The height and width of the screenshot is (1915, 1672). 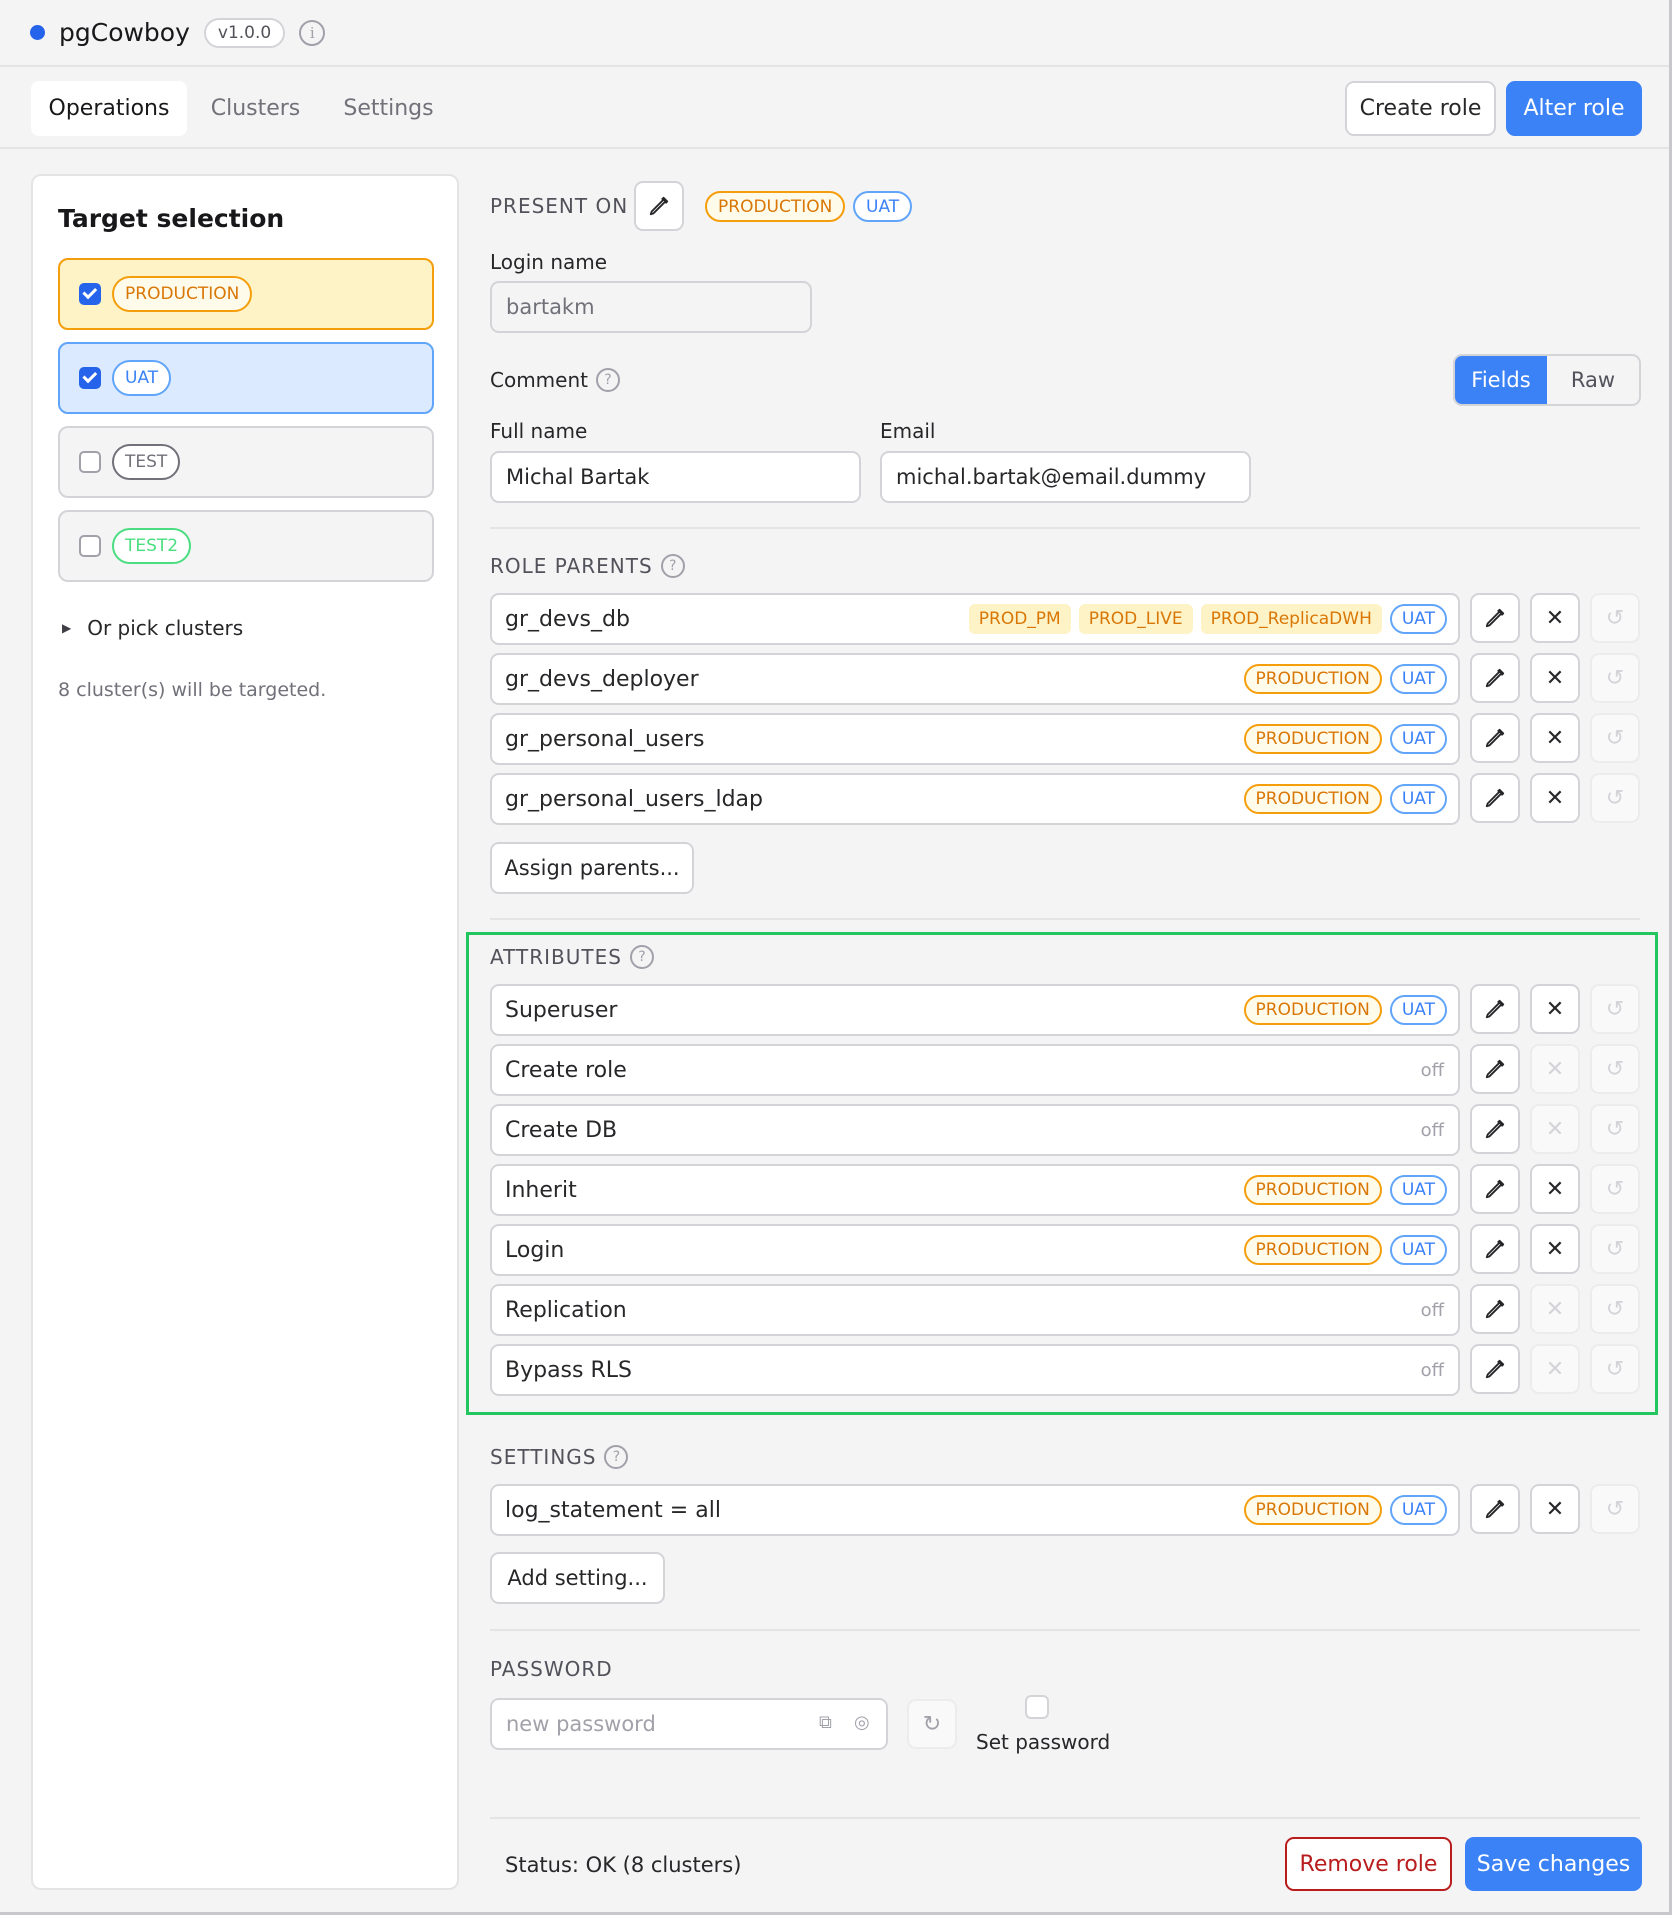 What do you see at coordinates (1065, 477) in the screenshot?
I see `email-input: michal.bartak@email.dummy` at bounding box center [1065, 477].